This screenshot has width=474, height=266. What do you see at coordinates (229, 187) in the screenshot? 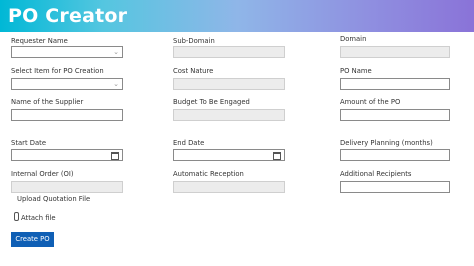
I see `automatic-reception-field` at bounding box center [229, 187].